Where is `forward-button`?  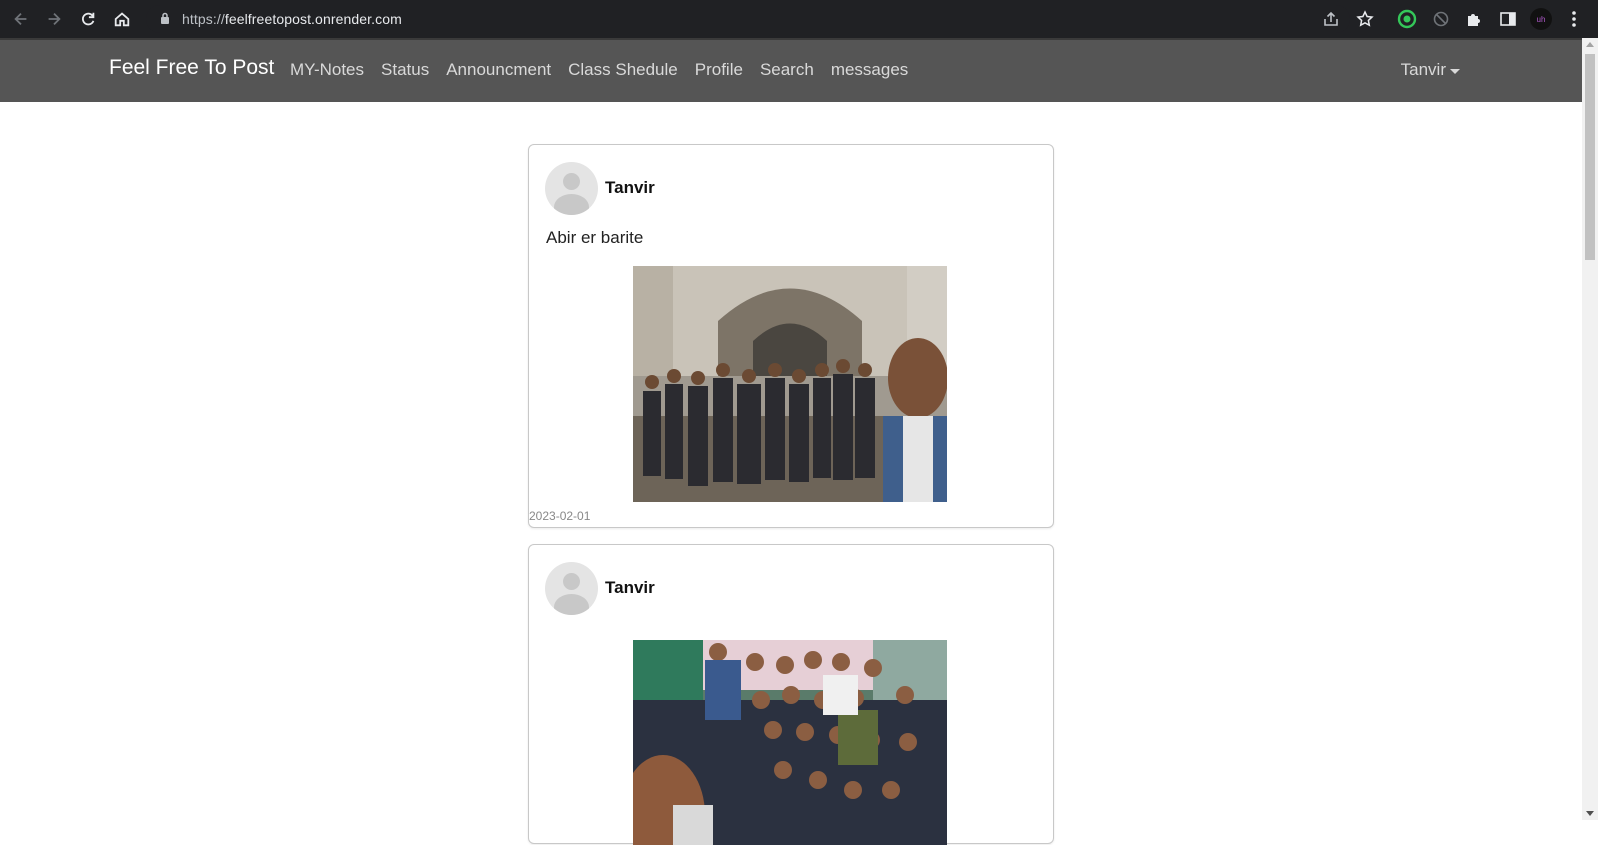
forward-button is located at coordinates (54, 19).